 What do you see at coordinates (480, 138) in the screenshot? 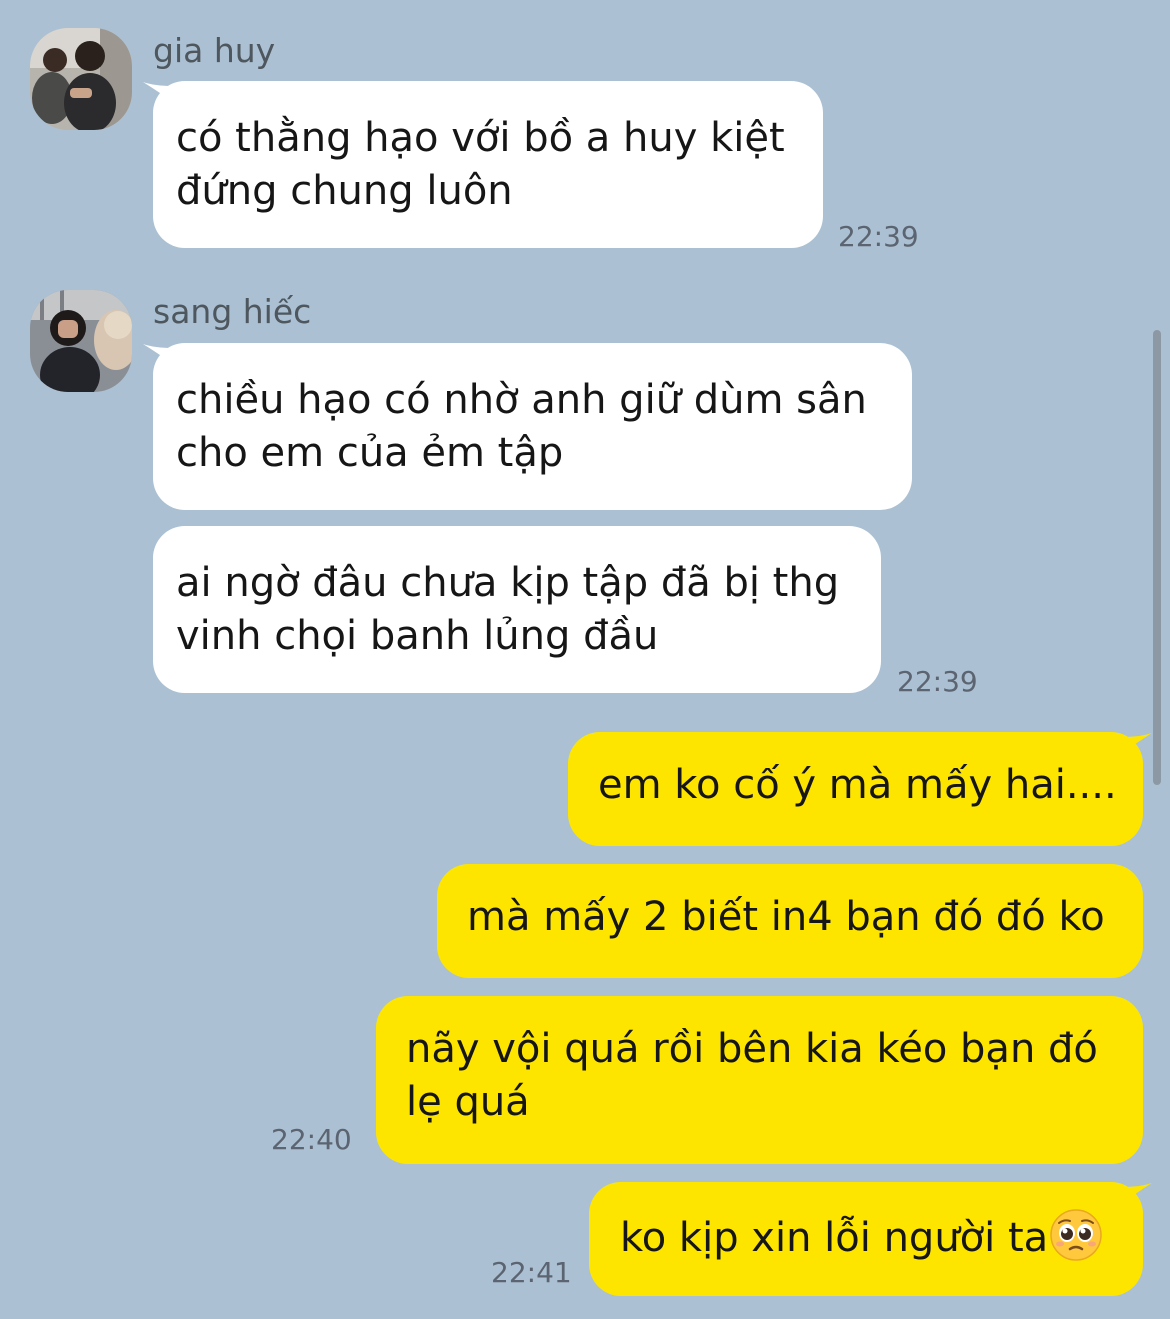
I see `message-line: có thằng hạo với bồ a huy kiệt` at bounding box center [480, 138].